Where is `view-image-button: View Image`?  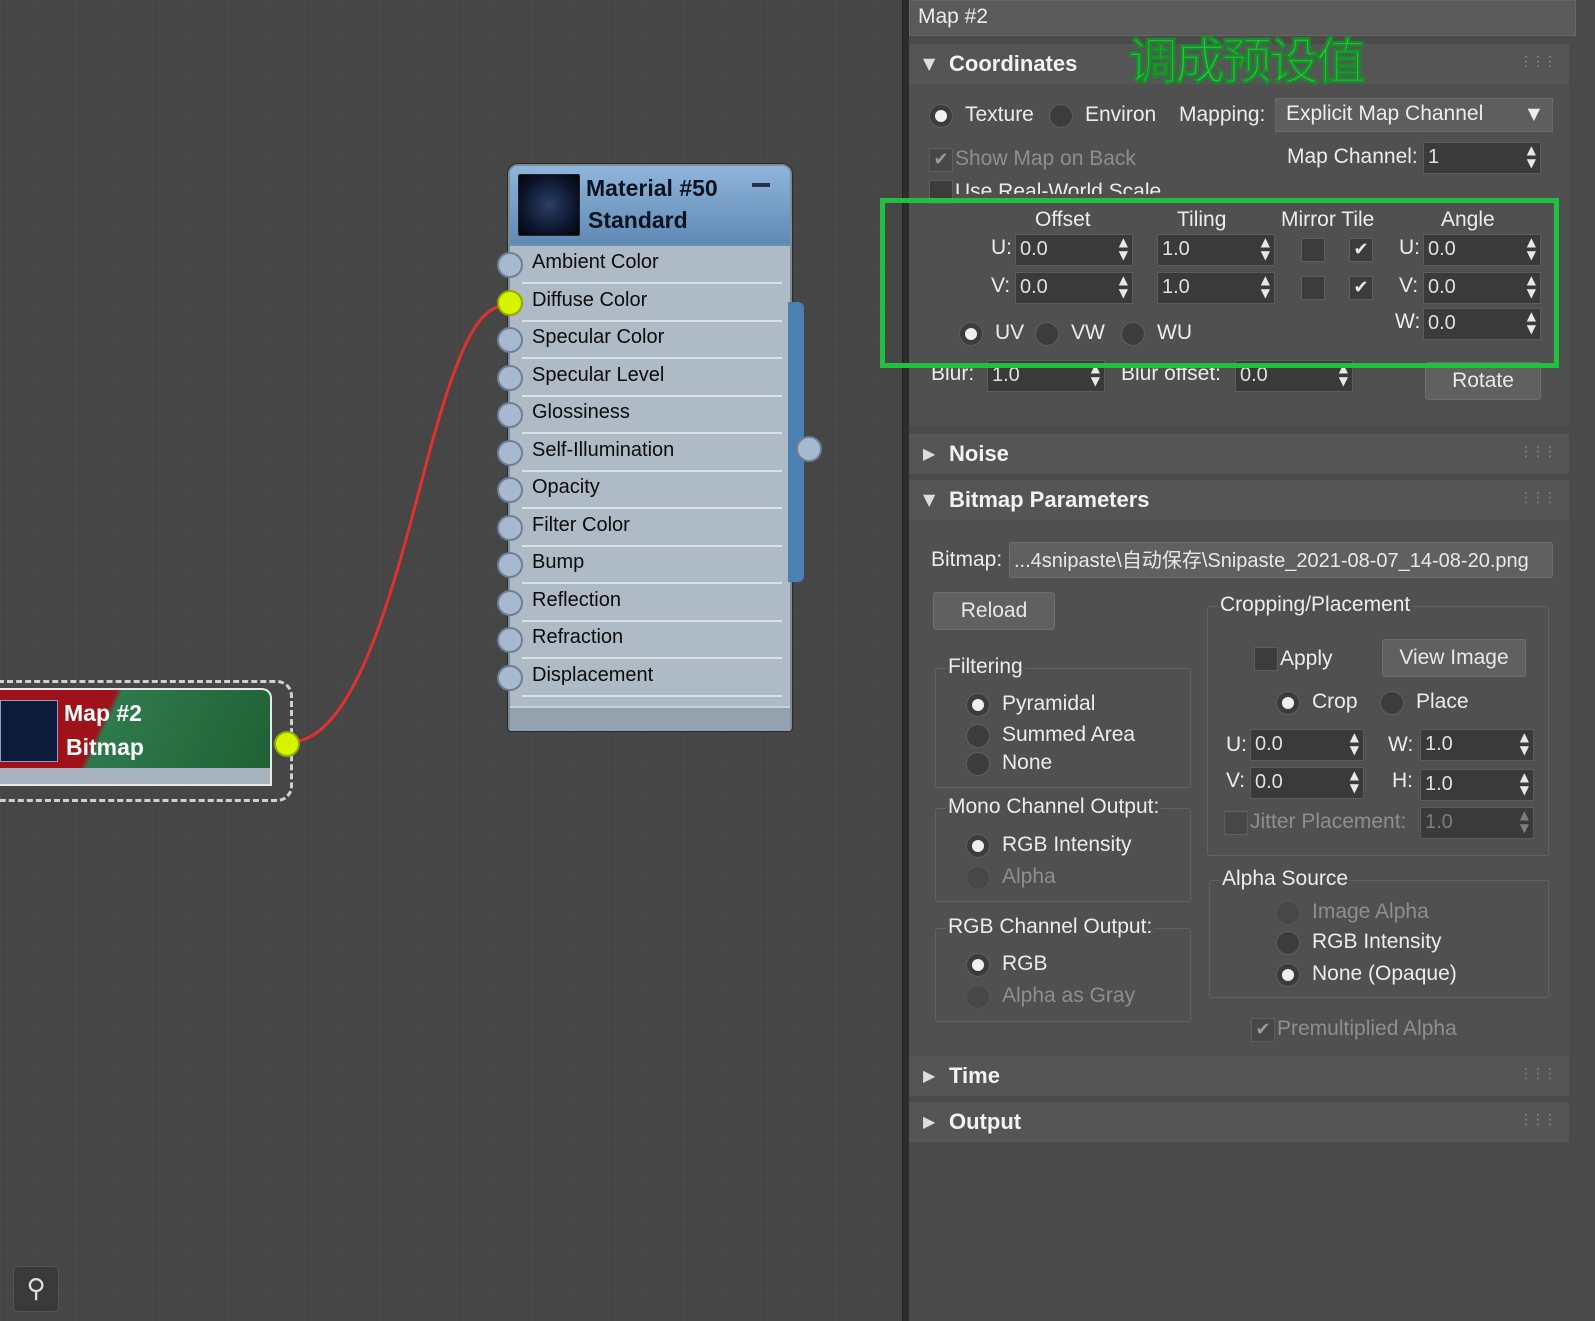 view-image-button: View Image is located at coordinates (1454, 658).